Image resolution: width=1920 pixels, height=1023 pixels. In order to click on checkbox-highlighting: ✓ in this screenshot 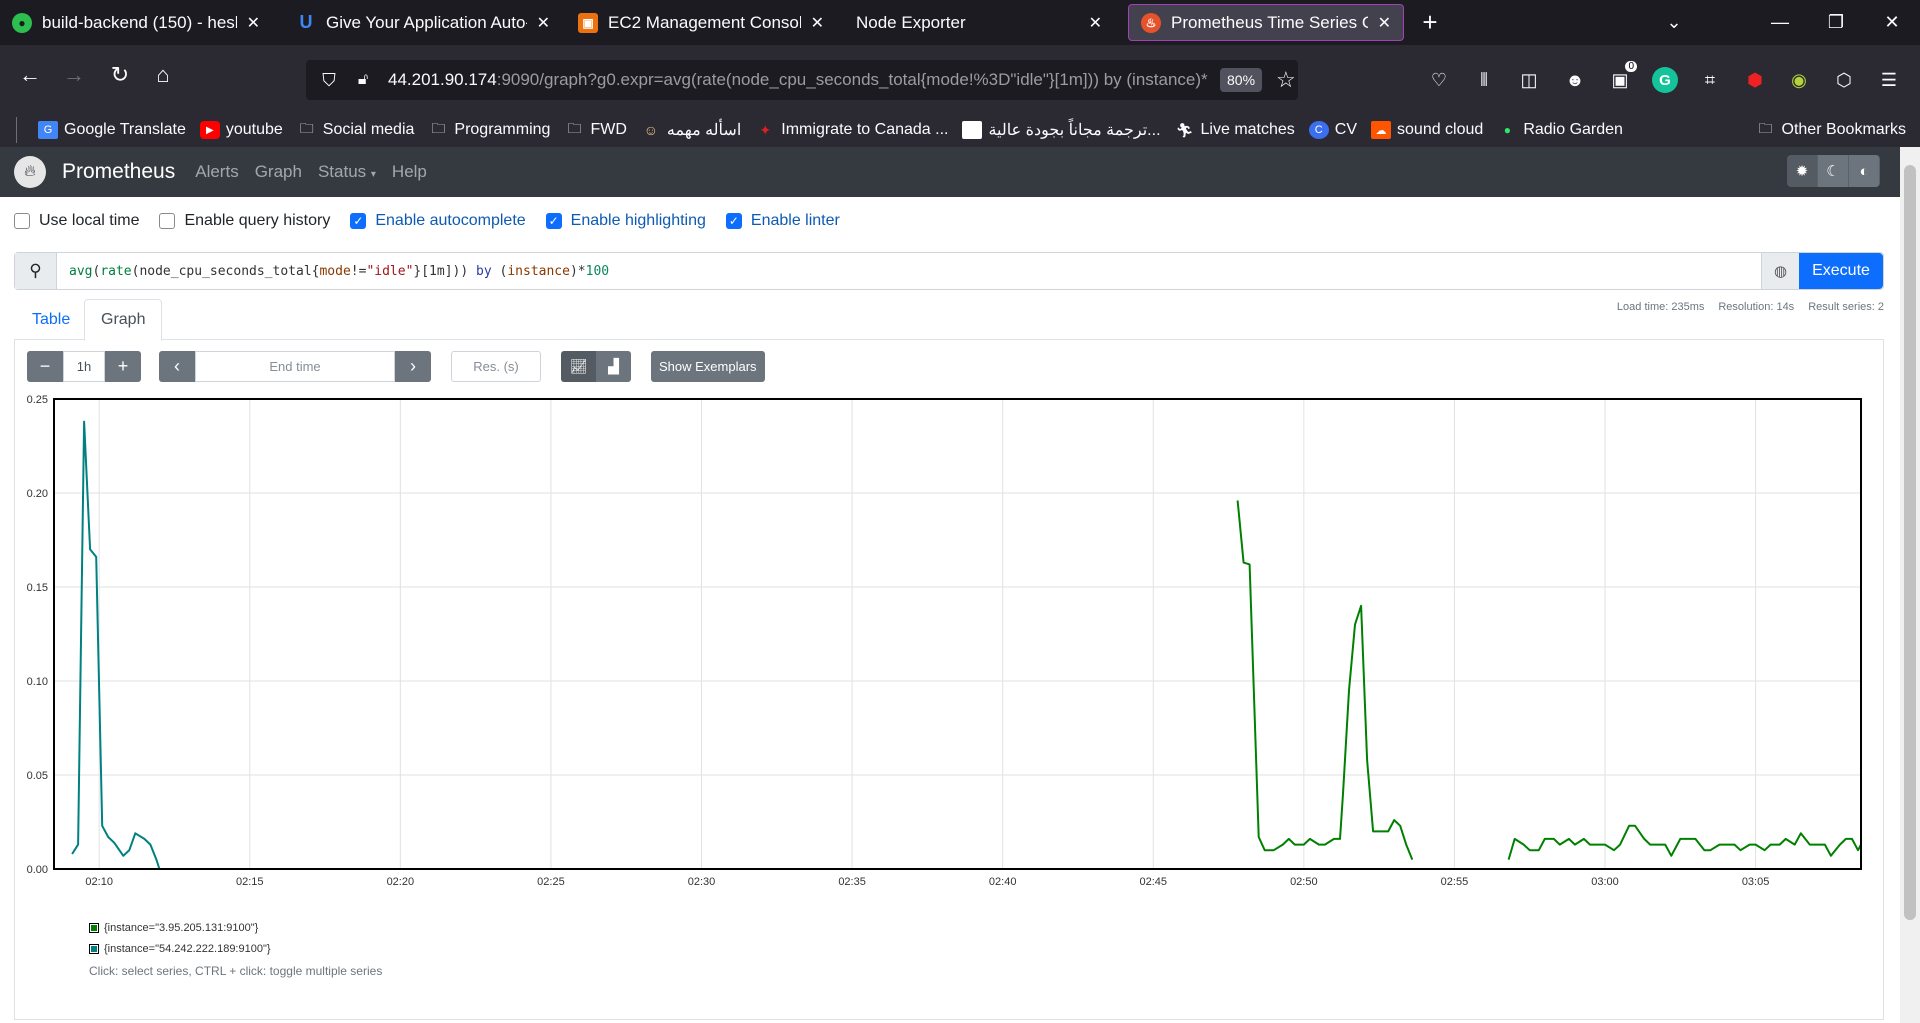, I will do `click(553, 221)`.